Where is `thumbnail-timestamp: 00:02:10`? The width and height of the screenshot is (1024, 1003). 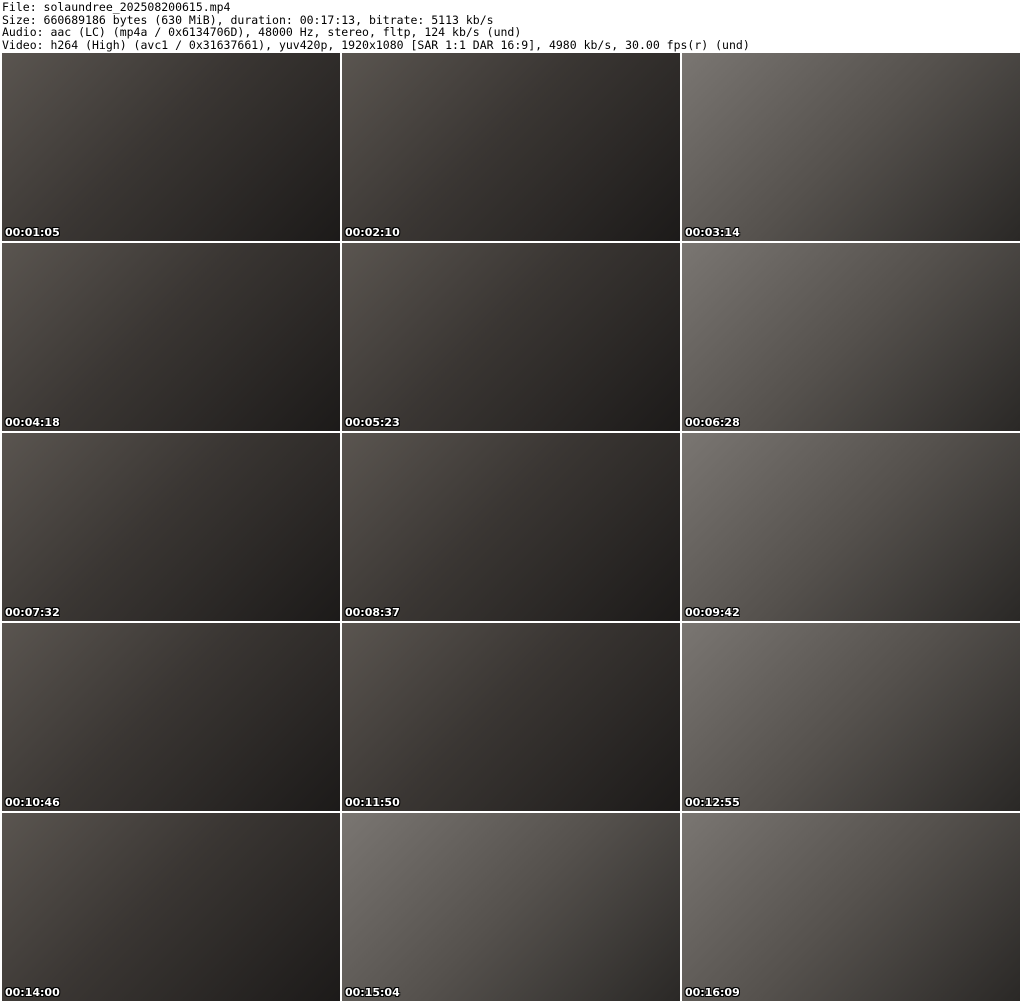 thumbnail-timestamp: 00:02:10 is located at coordinates (372, 232).